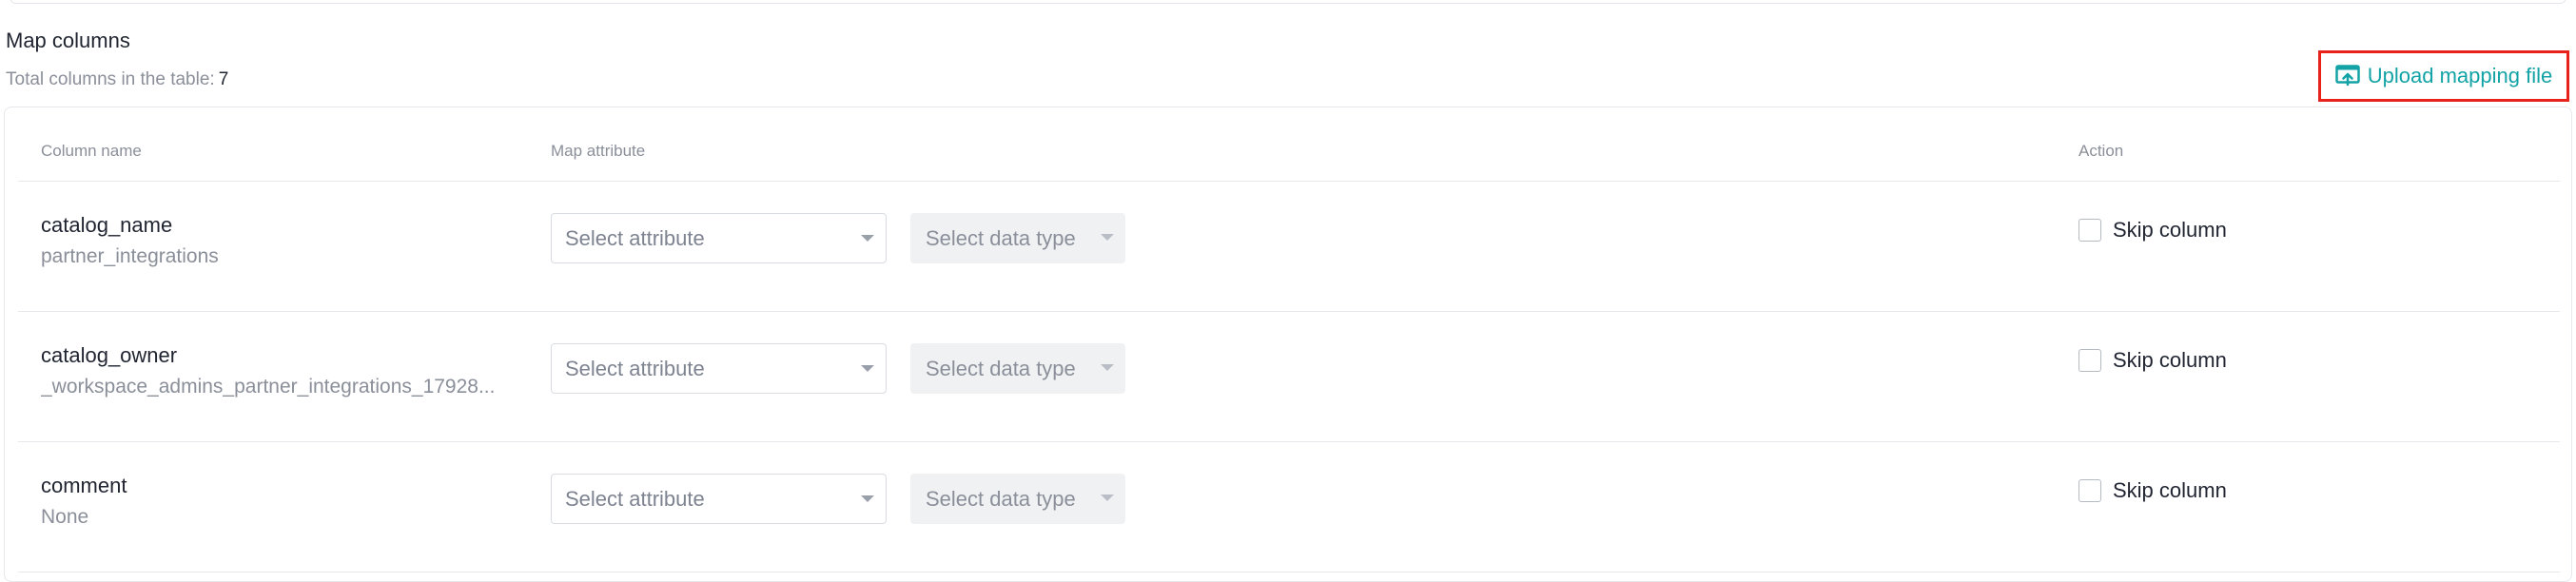 This screenshot has width=2576, height=582. Describe the element at coordinates (599, 151) in the screenshot. I see `header-map-attribute: Map attribute` at that location.